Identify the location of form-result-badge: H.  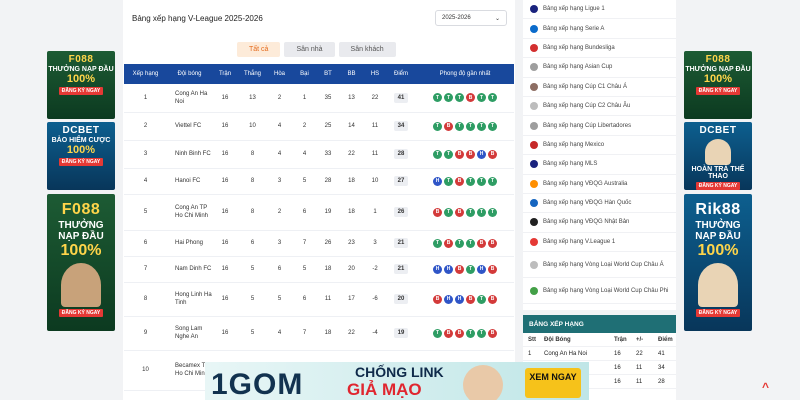
(437, 269).